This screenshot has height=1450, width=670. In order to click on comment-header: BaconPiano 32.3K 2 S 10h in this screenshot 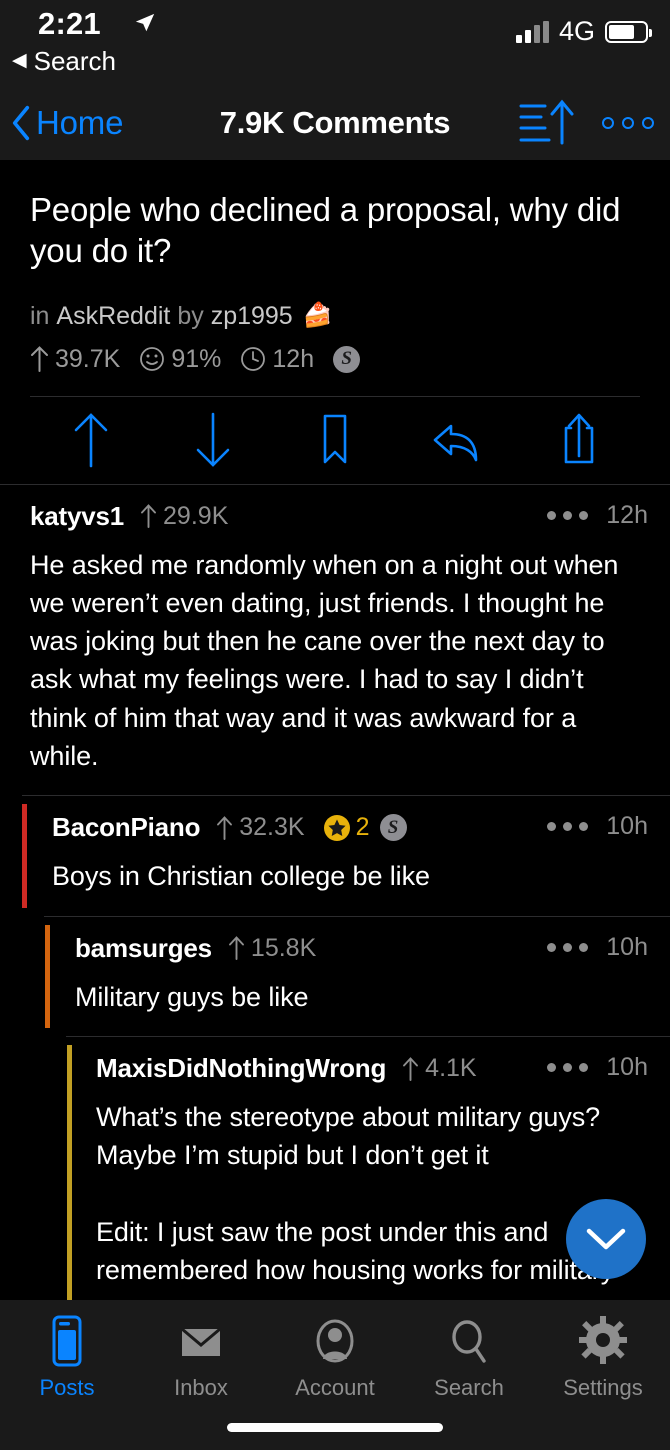, I will do `click(361, 819)`.